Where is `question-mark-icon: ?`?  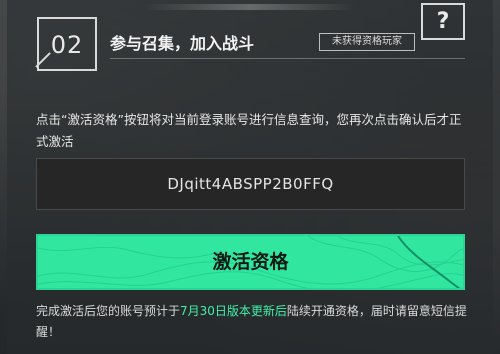 question-mark-icon: ? is located at coordinates (443, 21).